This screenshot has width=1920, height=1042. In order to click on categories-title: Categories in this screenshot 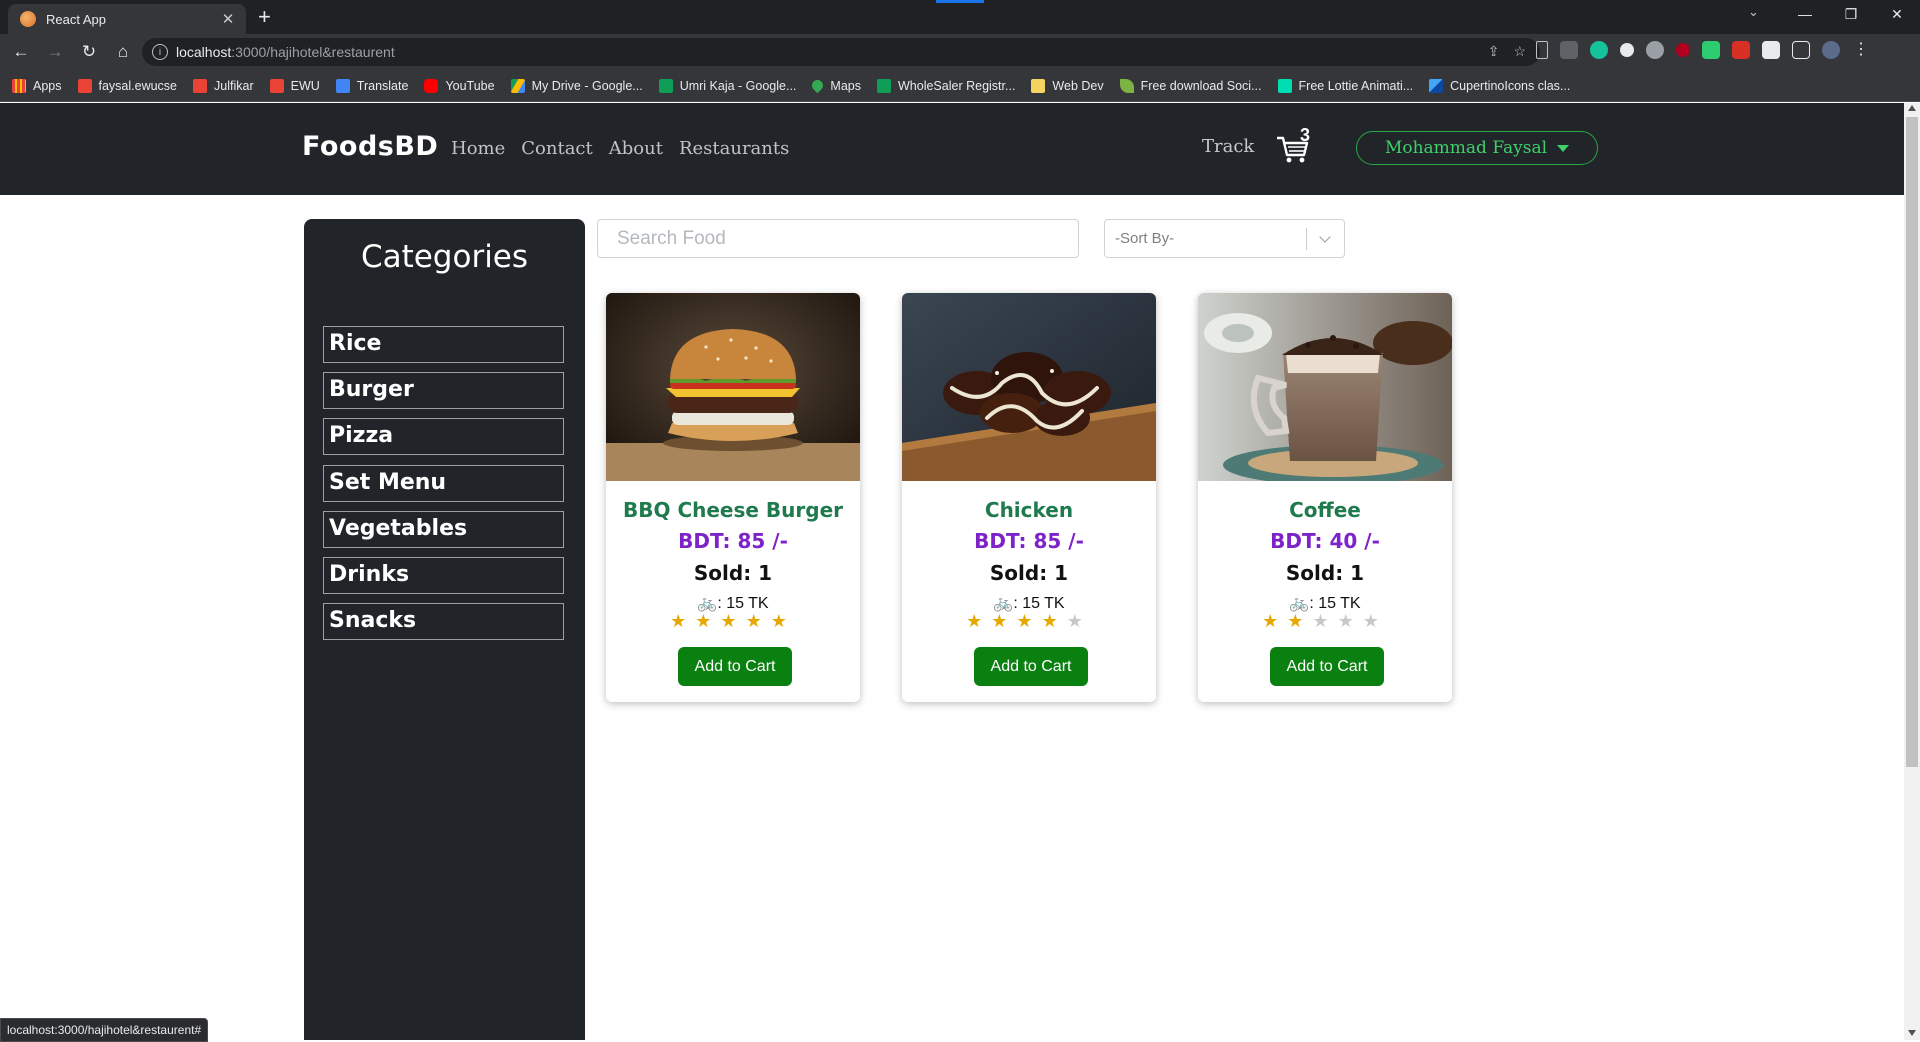, I will do `click(444, 257)`.